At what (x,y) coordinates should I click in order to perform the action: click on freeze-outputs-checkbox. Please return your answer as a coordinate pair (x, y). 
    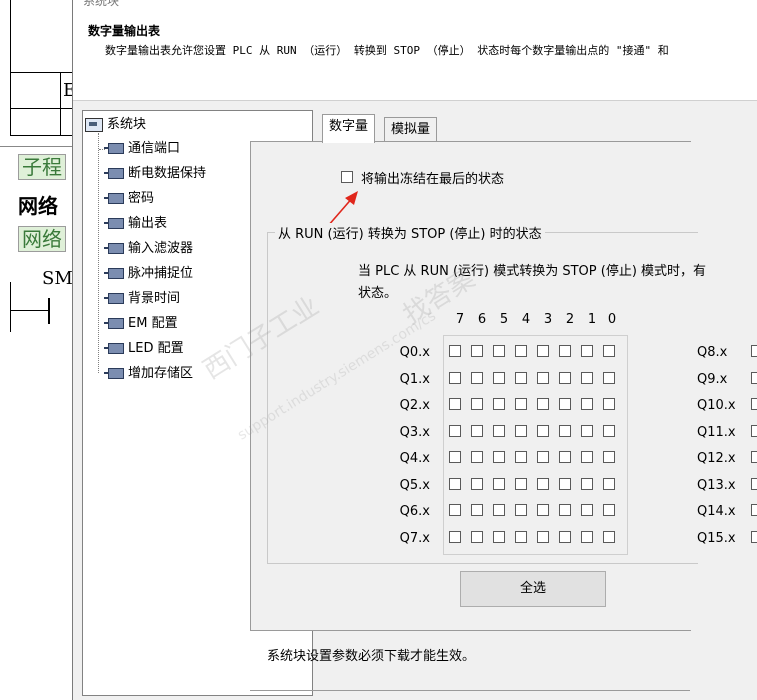
    Looking at the image, I should click on (347, 177).